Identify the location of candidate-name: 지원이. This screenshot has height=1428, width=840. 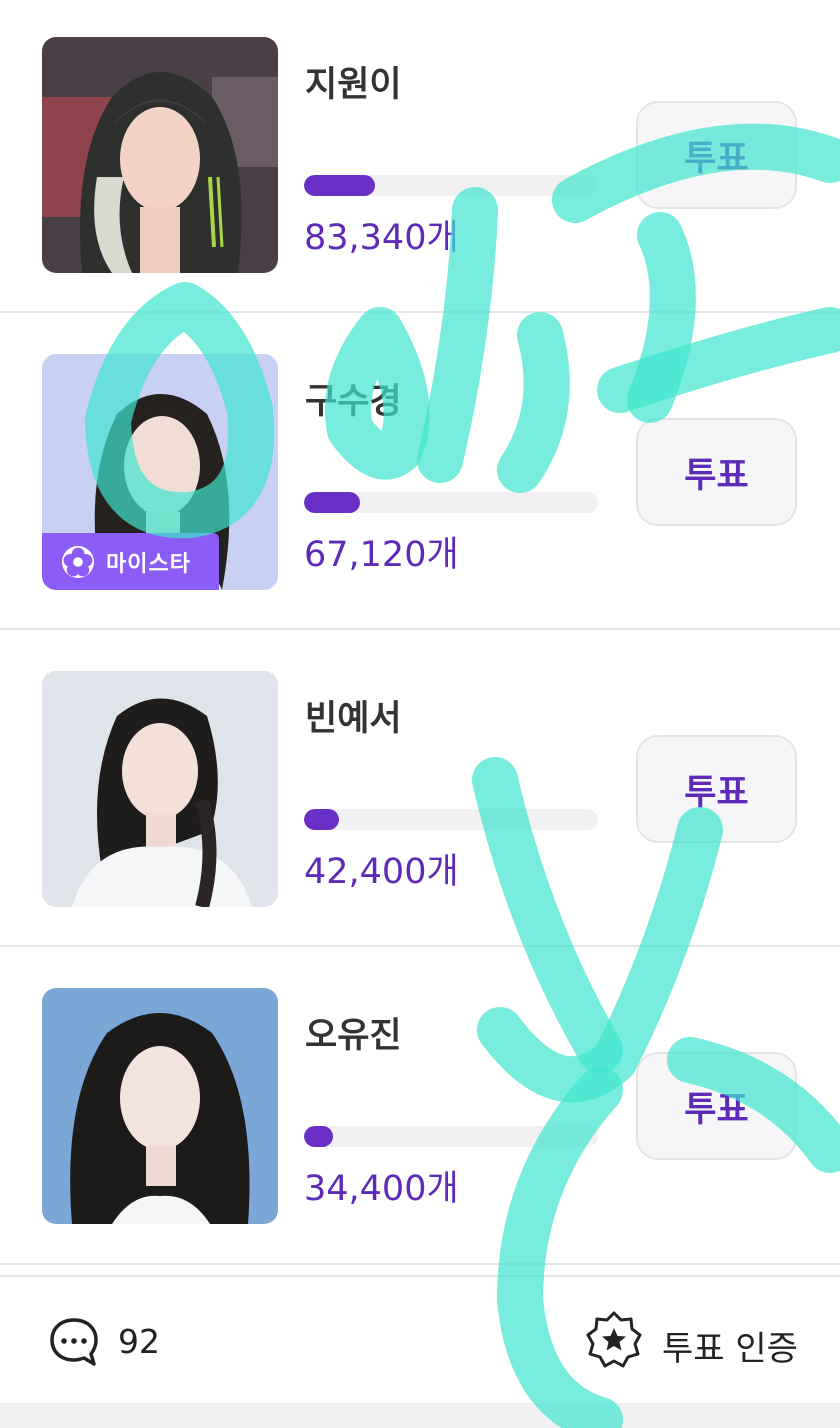
(353, 85).